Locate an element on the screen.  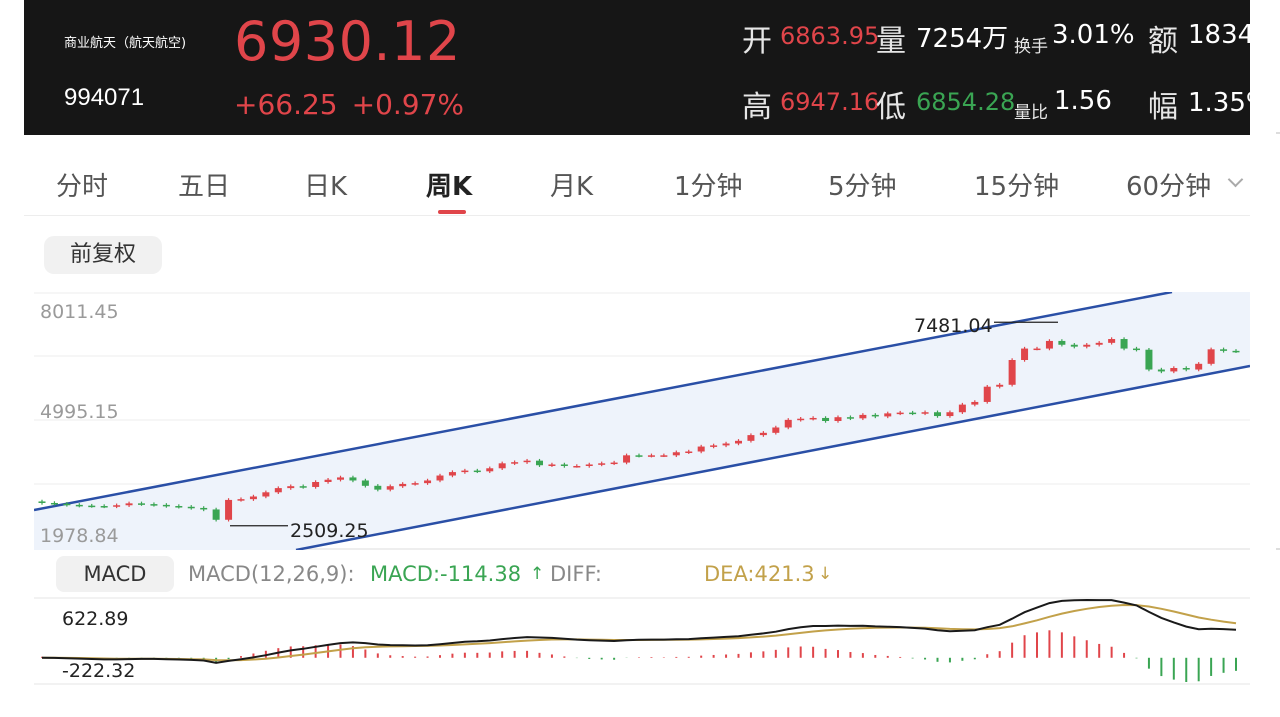
arrow-down-icon: ↓ is located at coordinates (825, 574).